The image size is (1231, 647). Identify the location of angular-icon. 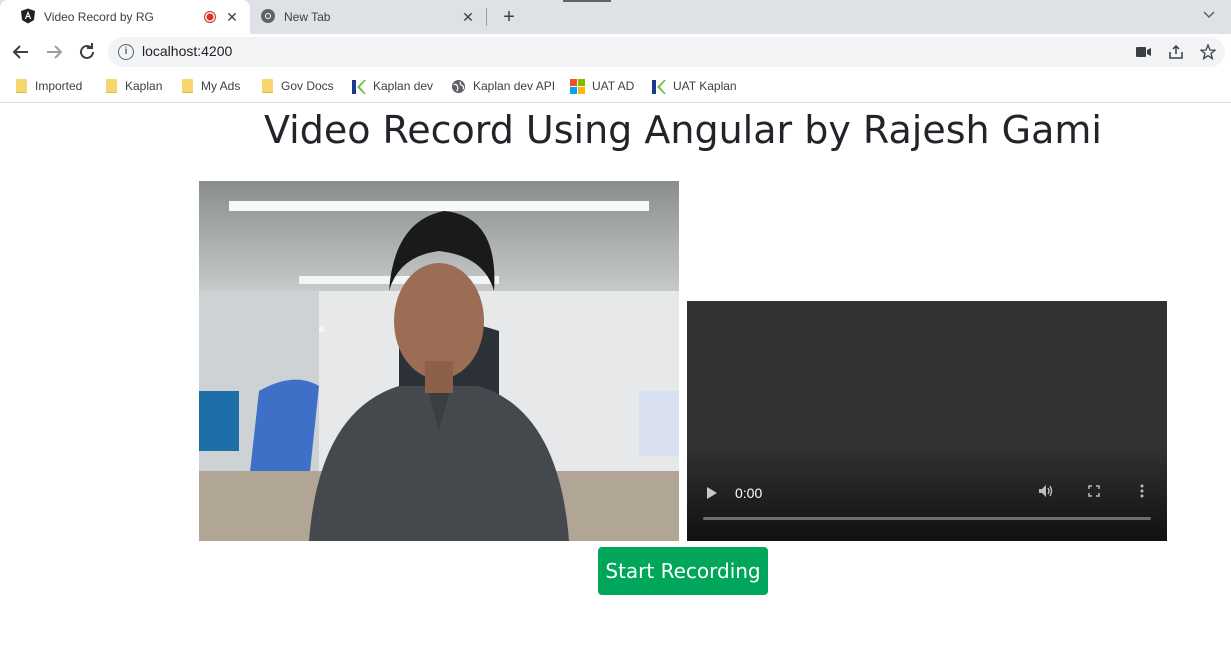
(28, 17).